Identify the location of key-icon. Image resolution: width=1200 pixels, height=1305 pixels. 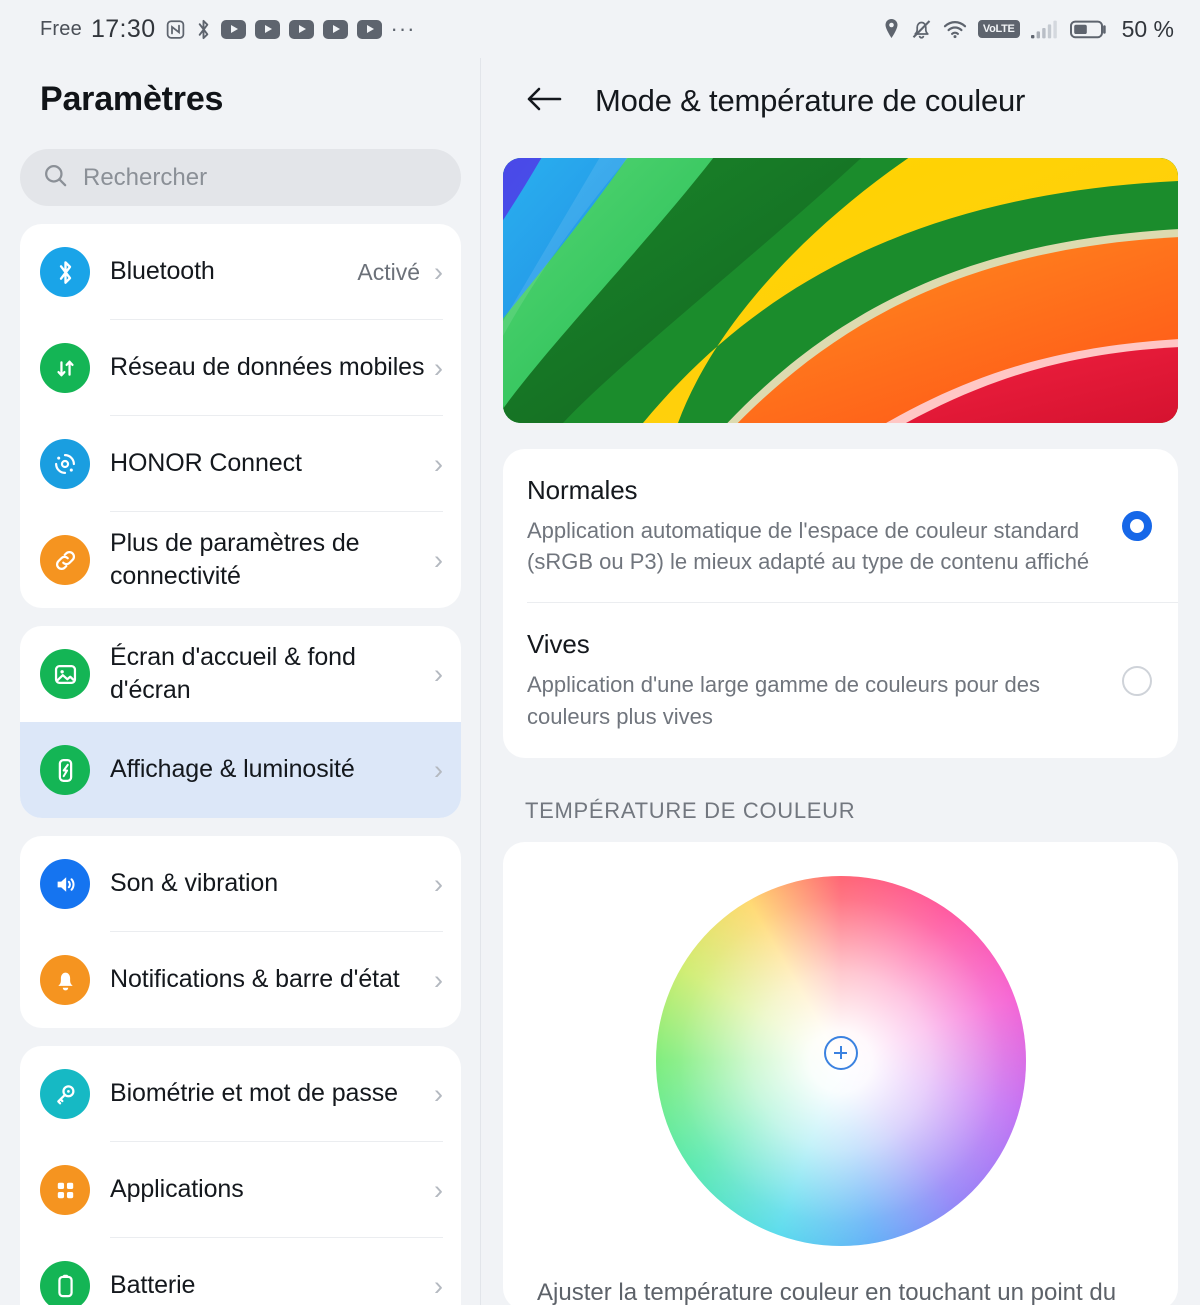
(65, 1094).